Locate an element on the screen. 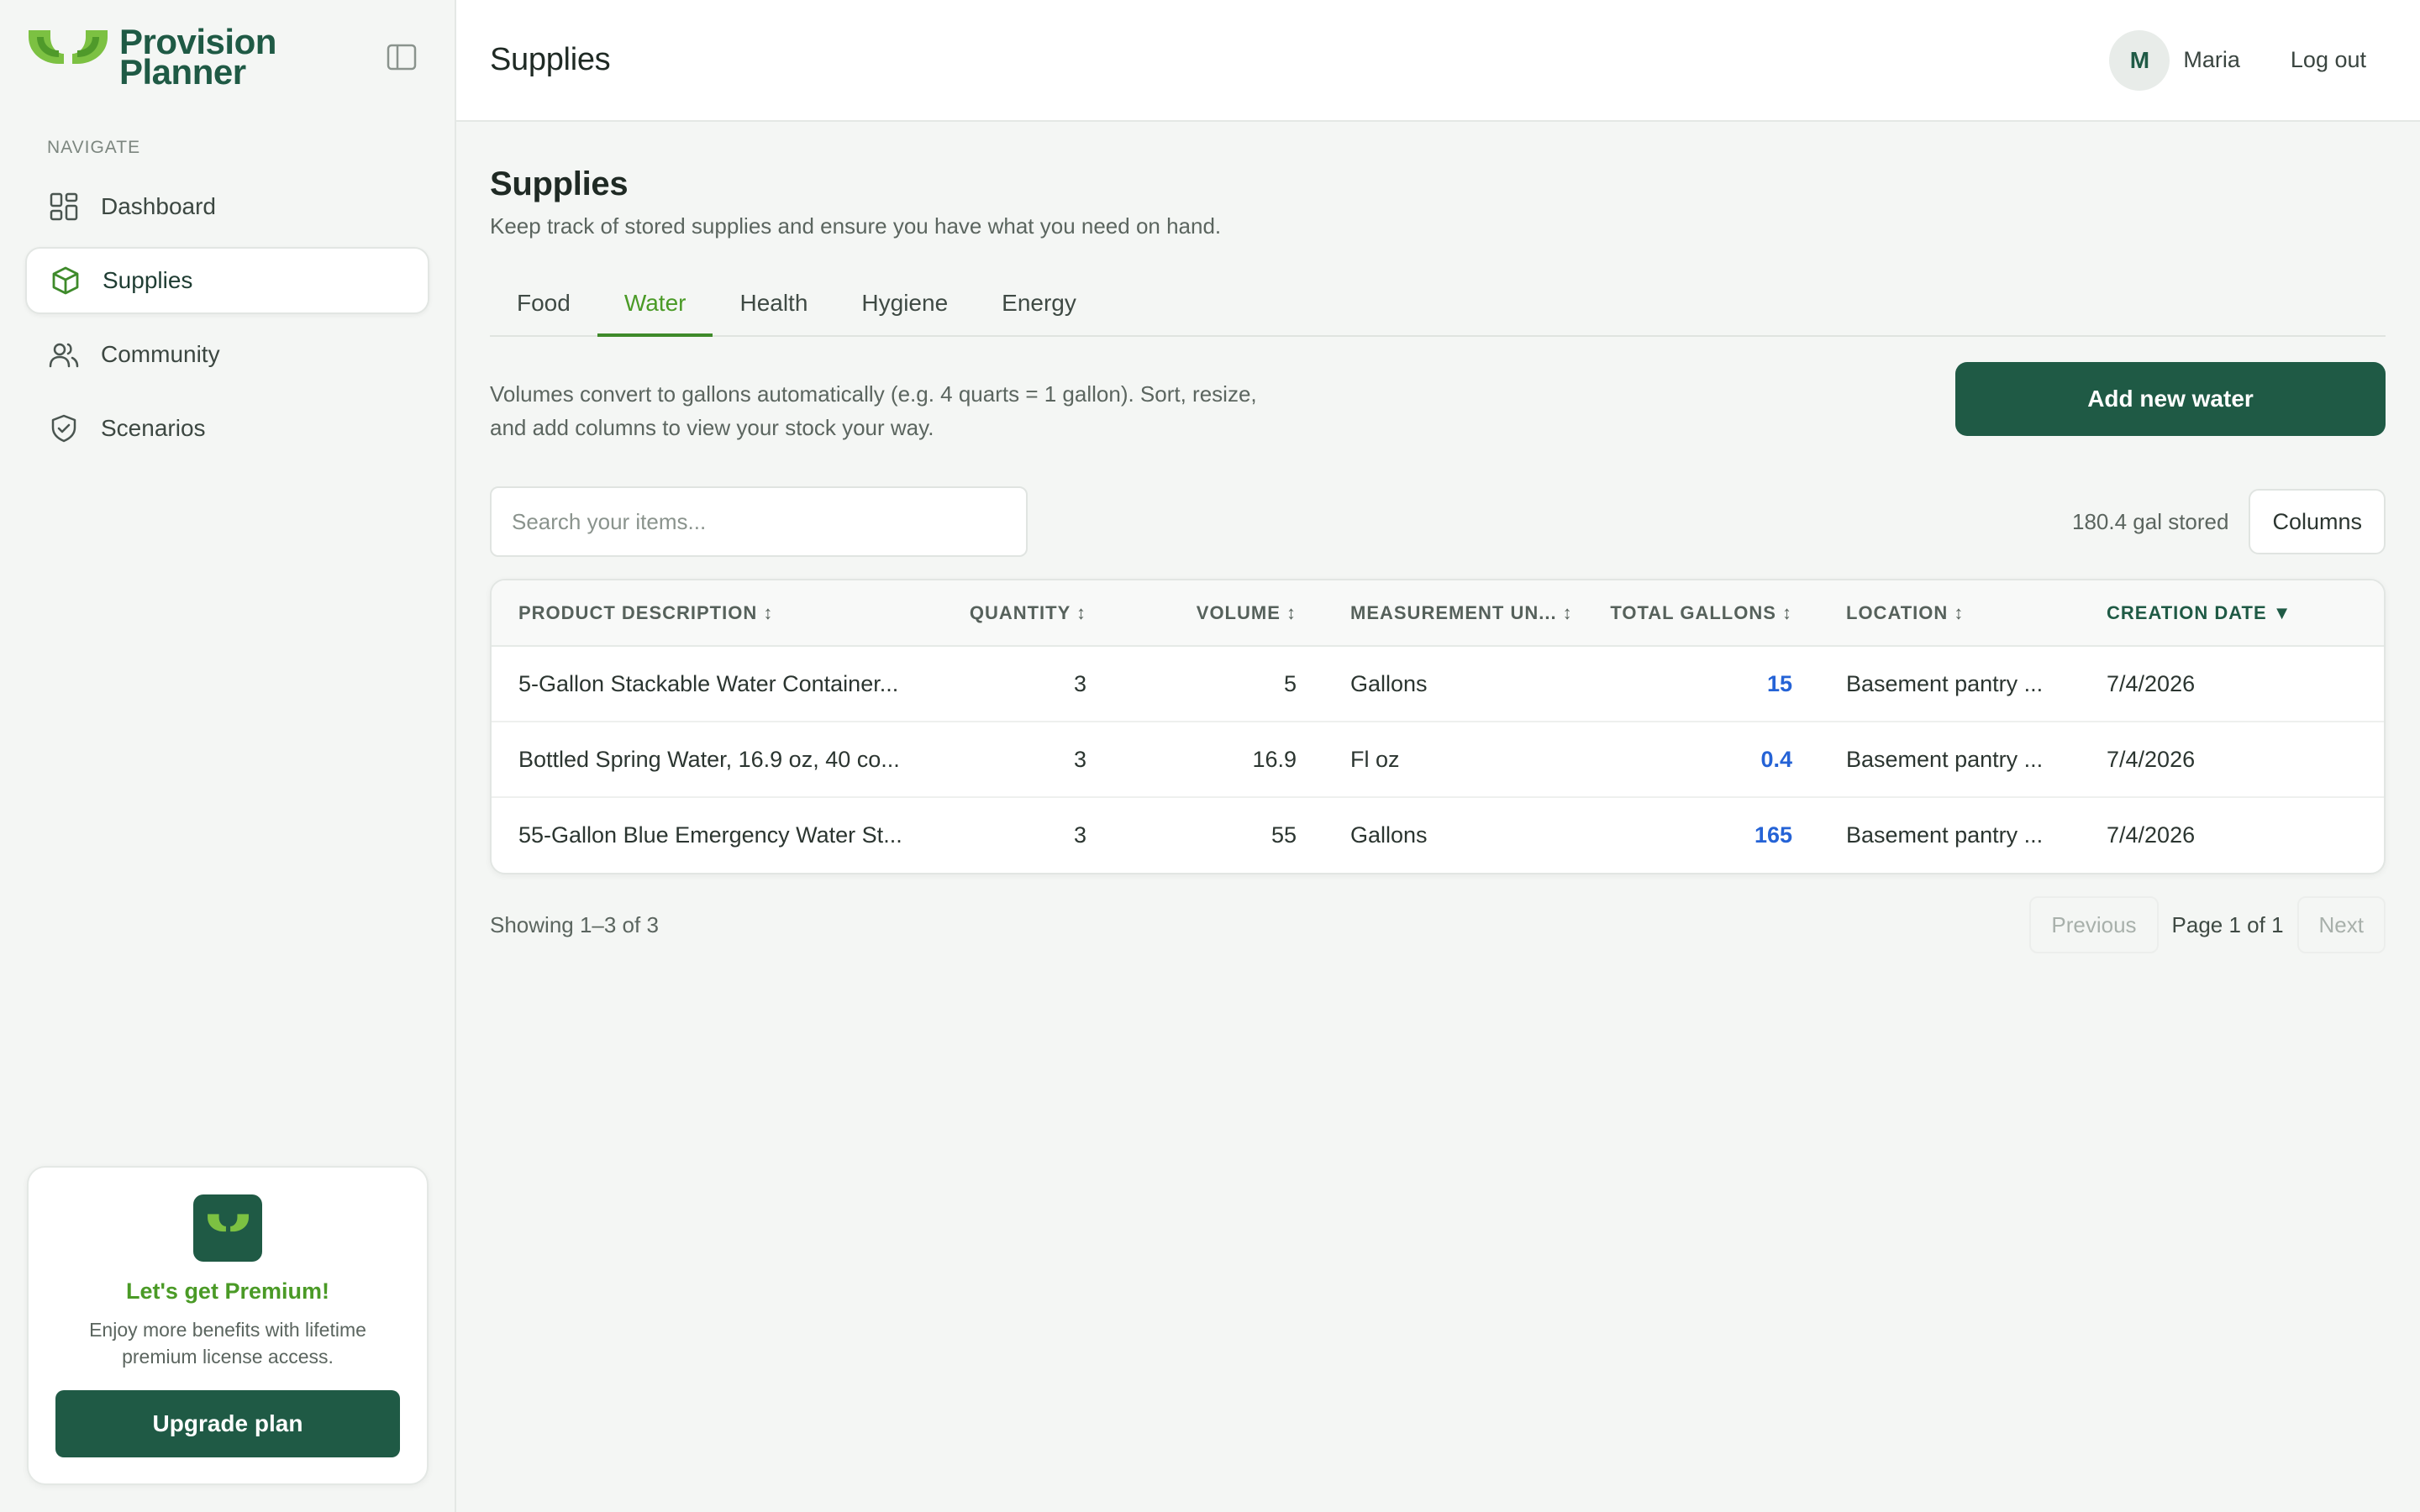  cell-volume: 5 is located at coordinates (1290, 683).